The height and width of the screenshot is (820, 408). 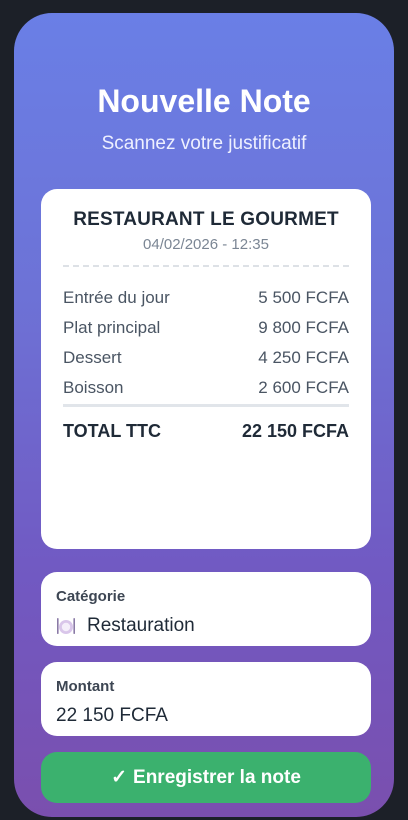 What do you see at coordinates (206, 358) in the screenshot?
I see `receipt-line-item: Dessert 4 250 FCFA` at bounding box center [206, 358].